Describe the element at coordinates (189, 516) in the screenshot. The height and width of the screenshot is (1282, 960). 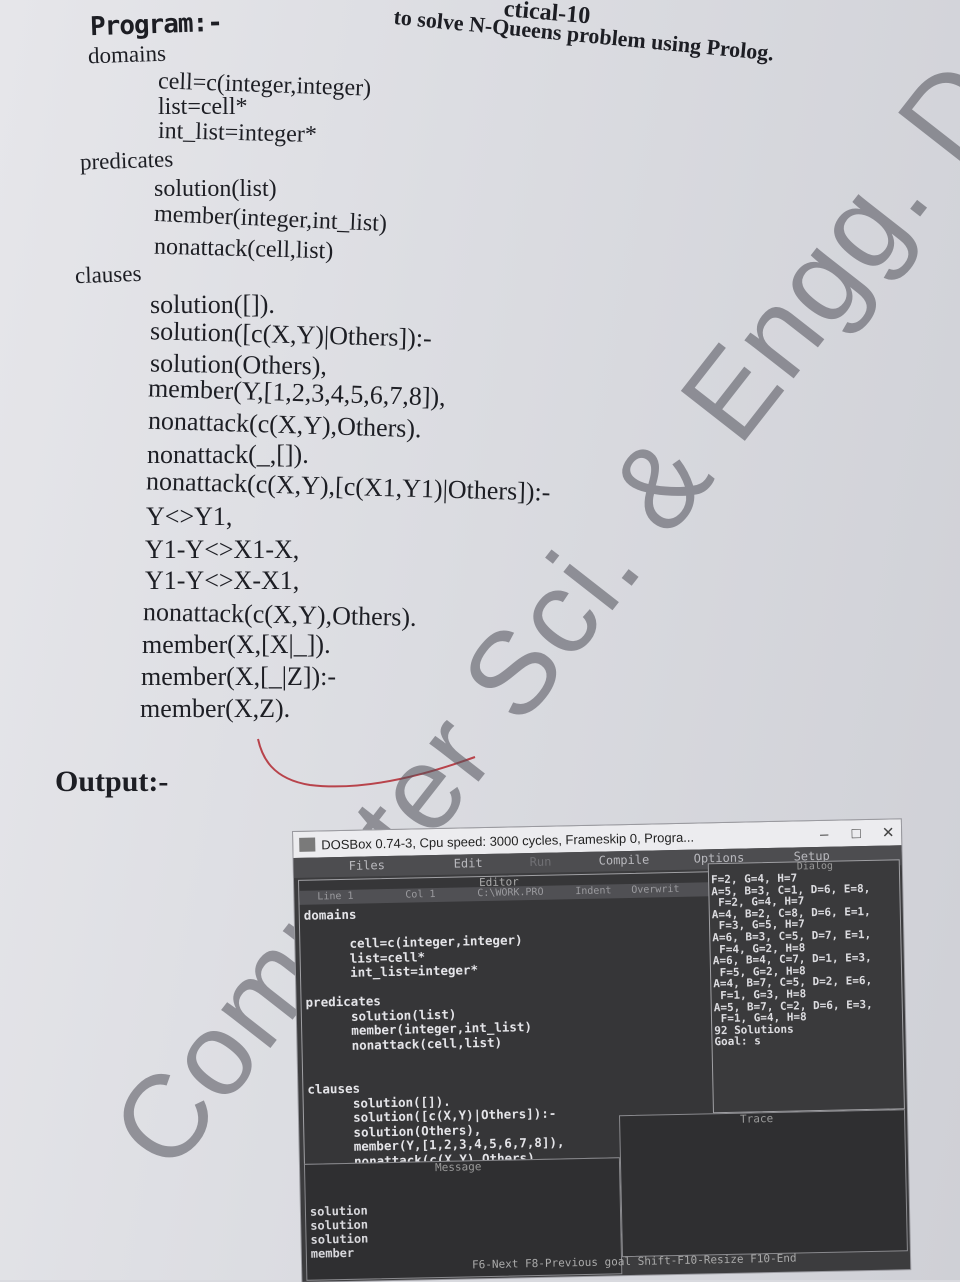
I see `clause-line: Y<>Y1,` at that location.